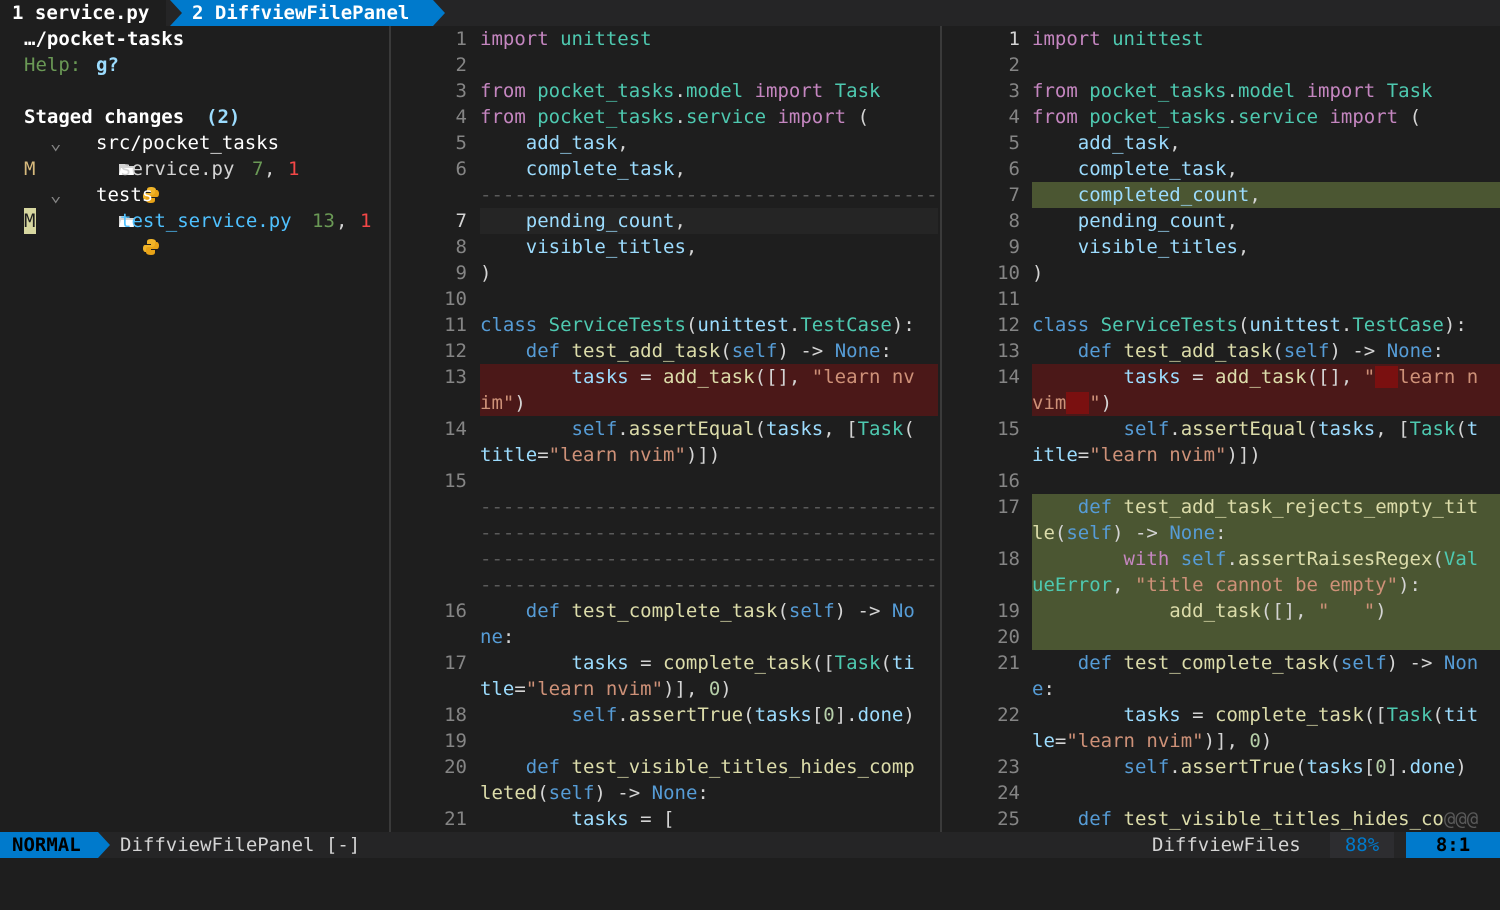  Describe the element at coordinates (1152, 741) in the screenshot. I see `code-line: le="learn nvim")], 0)` at that location.